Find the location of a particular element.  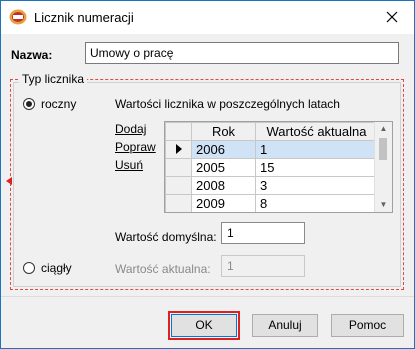

table-row: 2005 15 is located at coordinates (271, 167).